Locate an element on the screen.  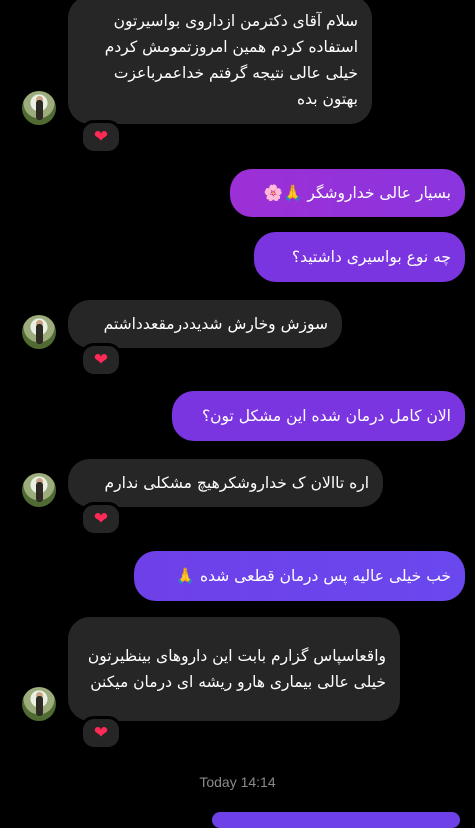
sent-message-bubble: بسیار عالی خداروشگر 🙏🌸 is located at coordinates (347, 193).